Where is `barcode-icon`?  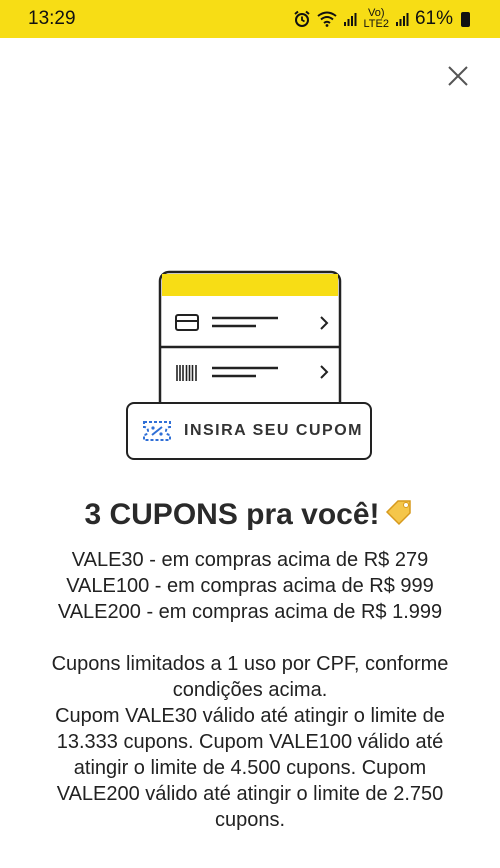
barcode-icon is located at coordinates (186, 373).